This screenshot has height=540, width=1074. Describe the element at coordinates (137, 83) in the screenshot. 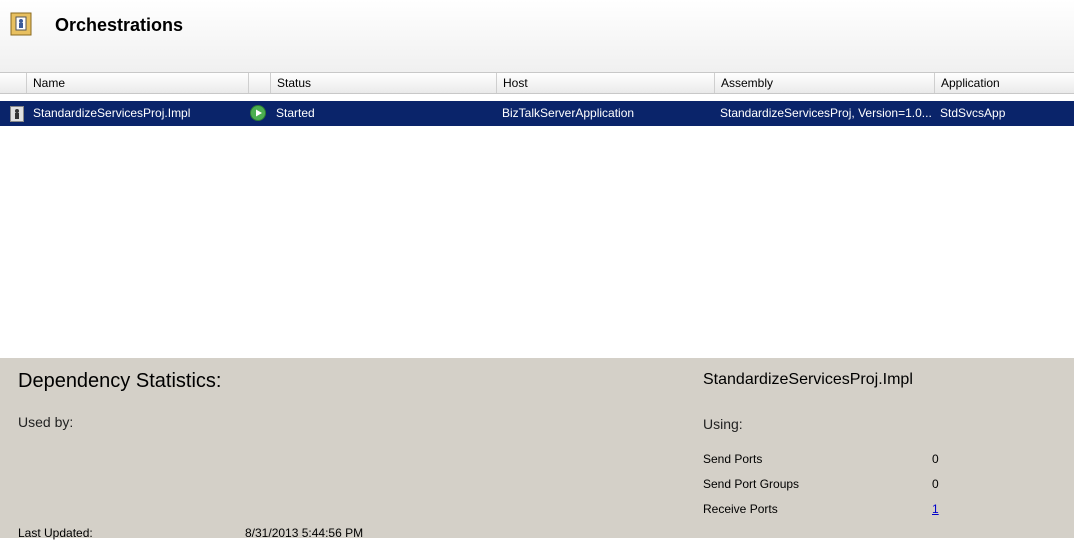

I see `column-header-name: Name` at that location.